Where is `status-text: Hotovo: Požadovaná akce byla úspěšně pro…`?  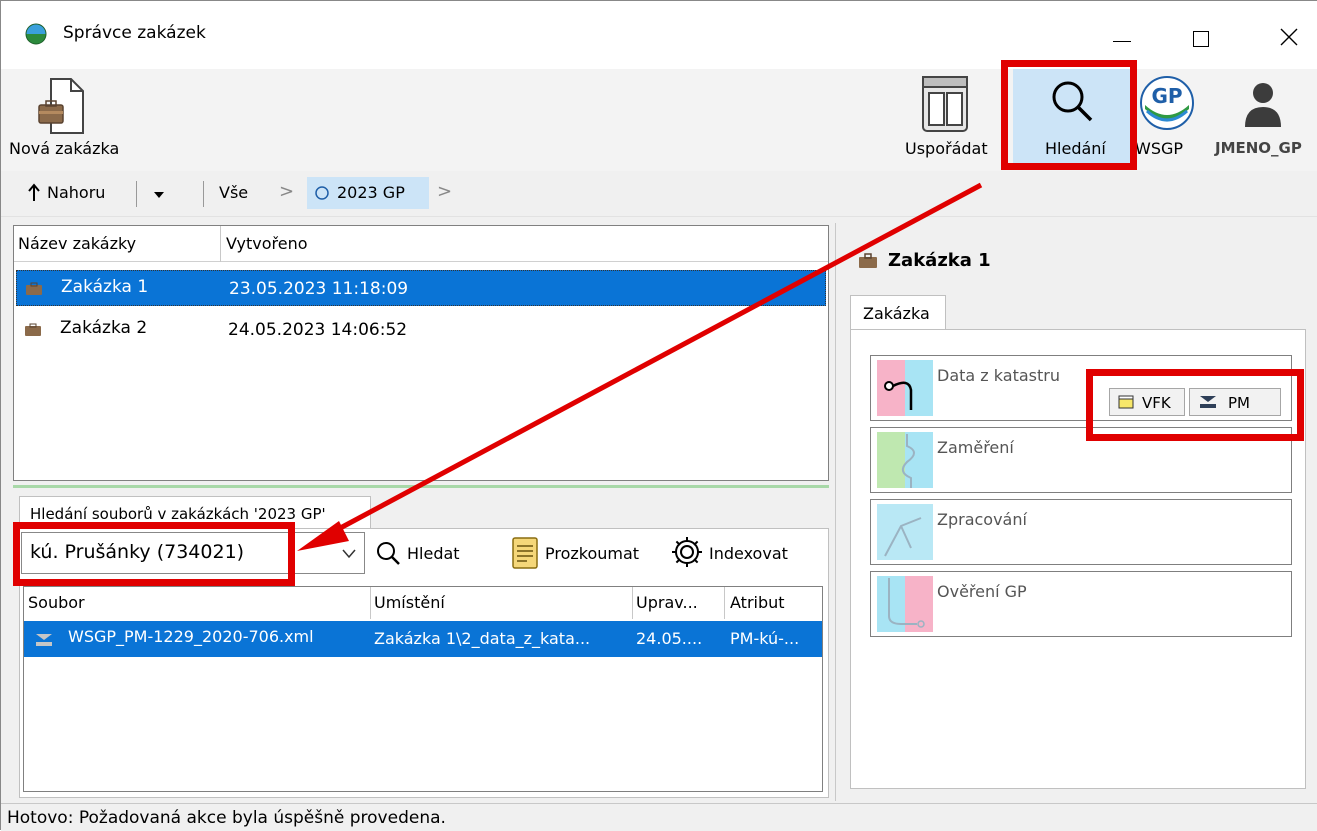 status-text: Hotovo: Požadovaná akce byla úspěšně pro… is located at coordinates (226, 818).